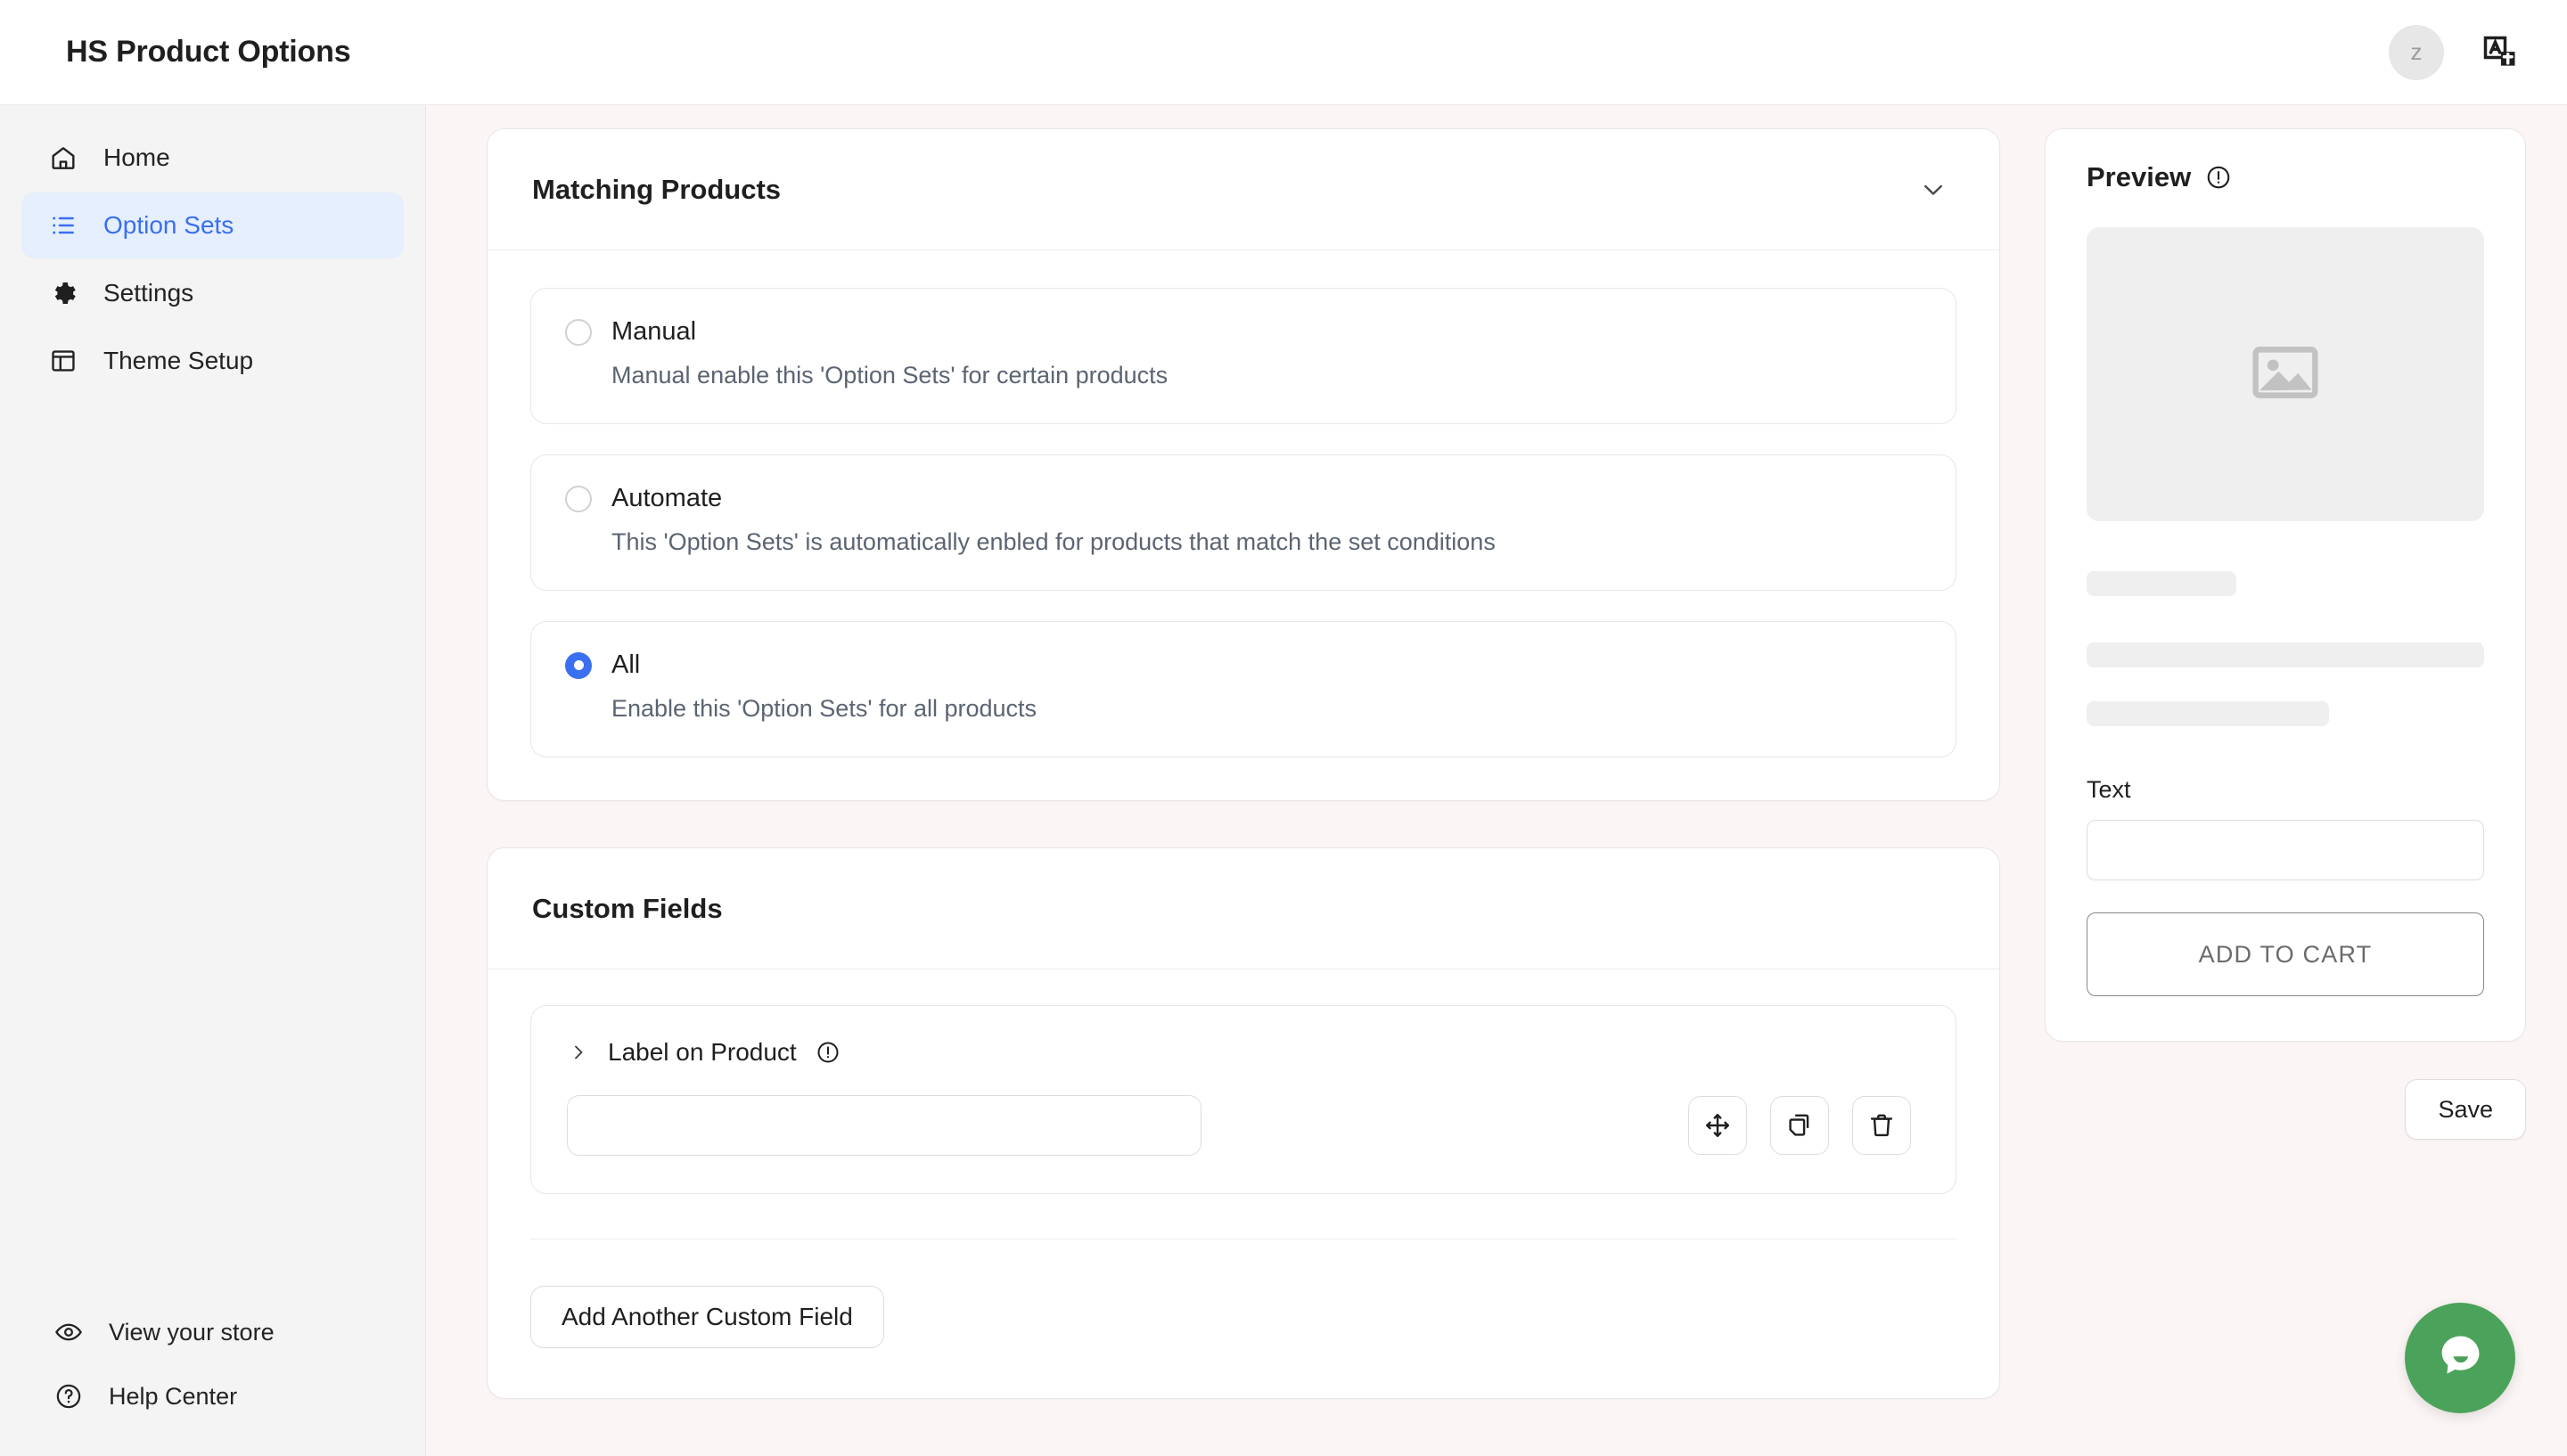 This screenshot has height=1456, width=2567. I want to click on chat-bubble-icon, so click(2460, 1358).